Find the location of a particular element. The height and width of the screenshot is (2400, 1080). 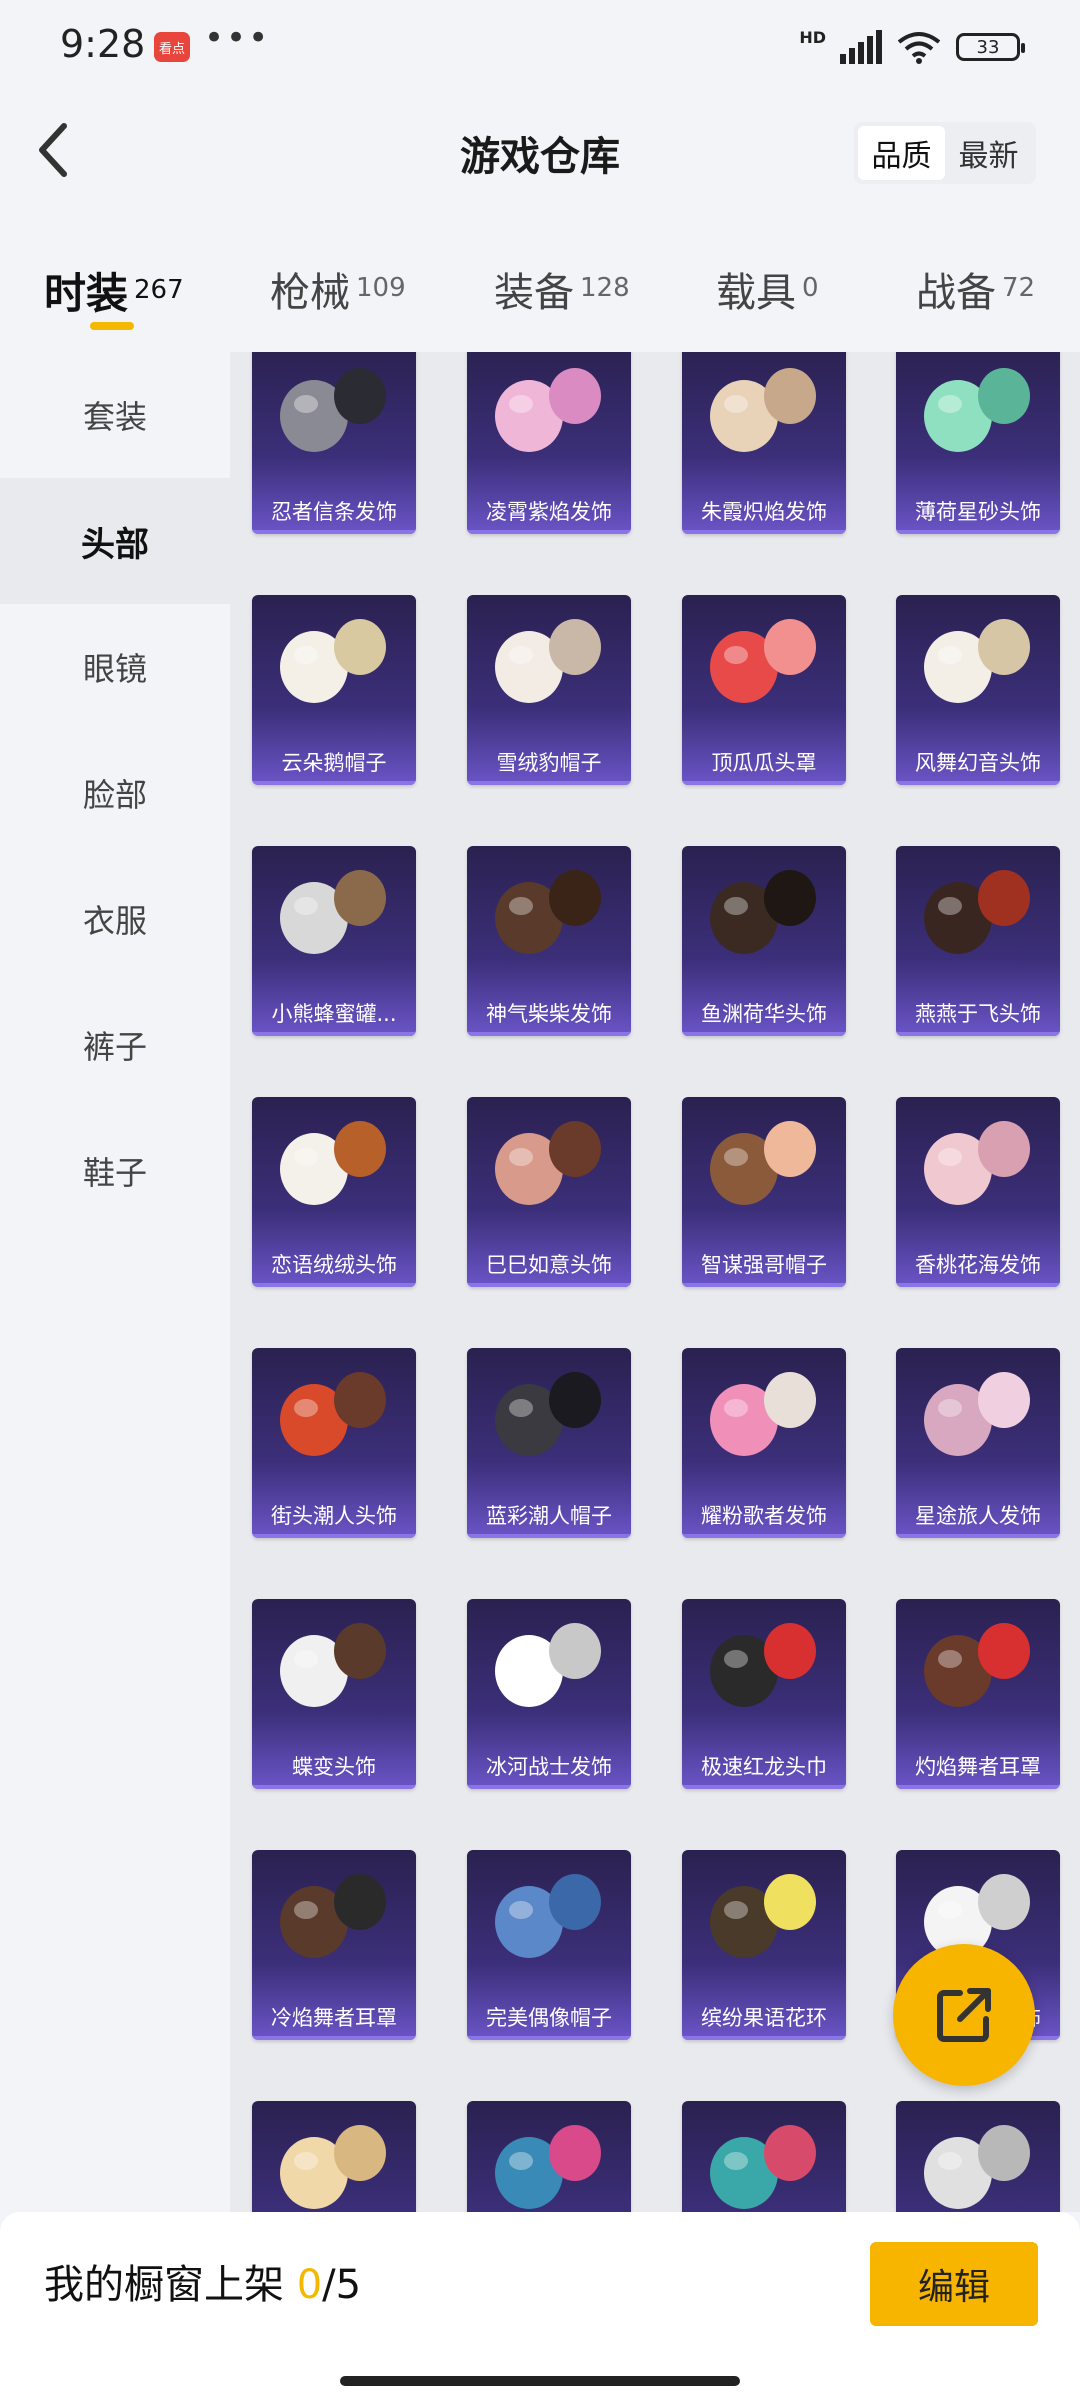

item-name: 冰河战士发饰 is located at coordinates (549, 1767).